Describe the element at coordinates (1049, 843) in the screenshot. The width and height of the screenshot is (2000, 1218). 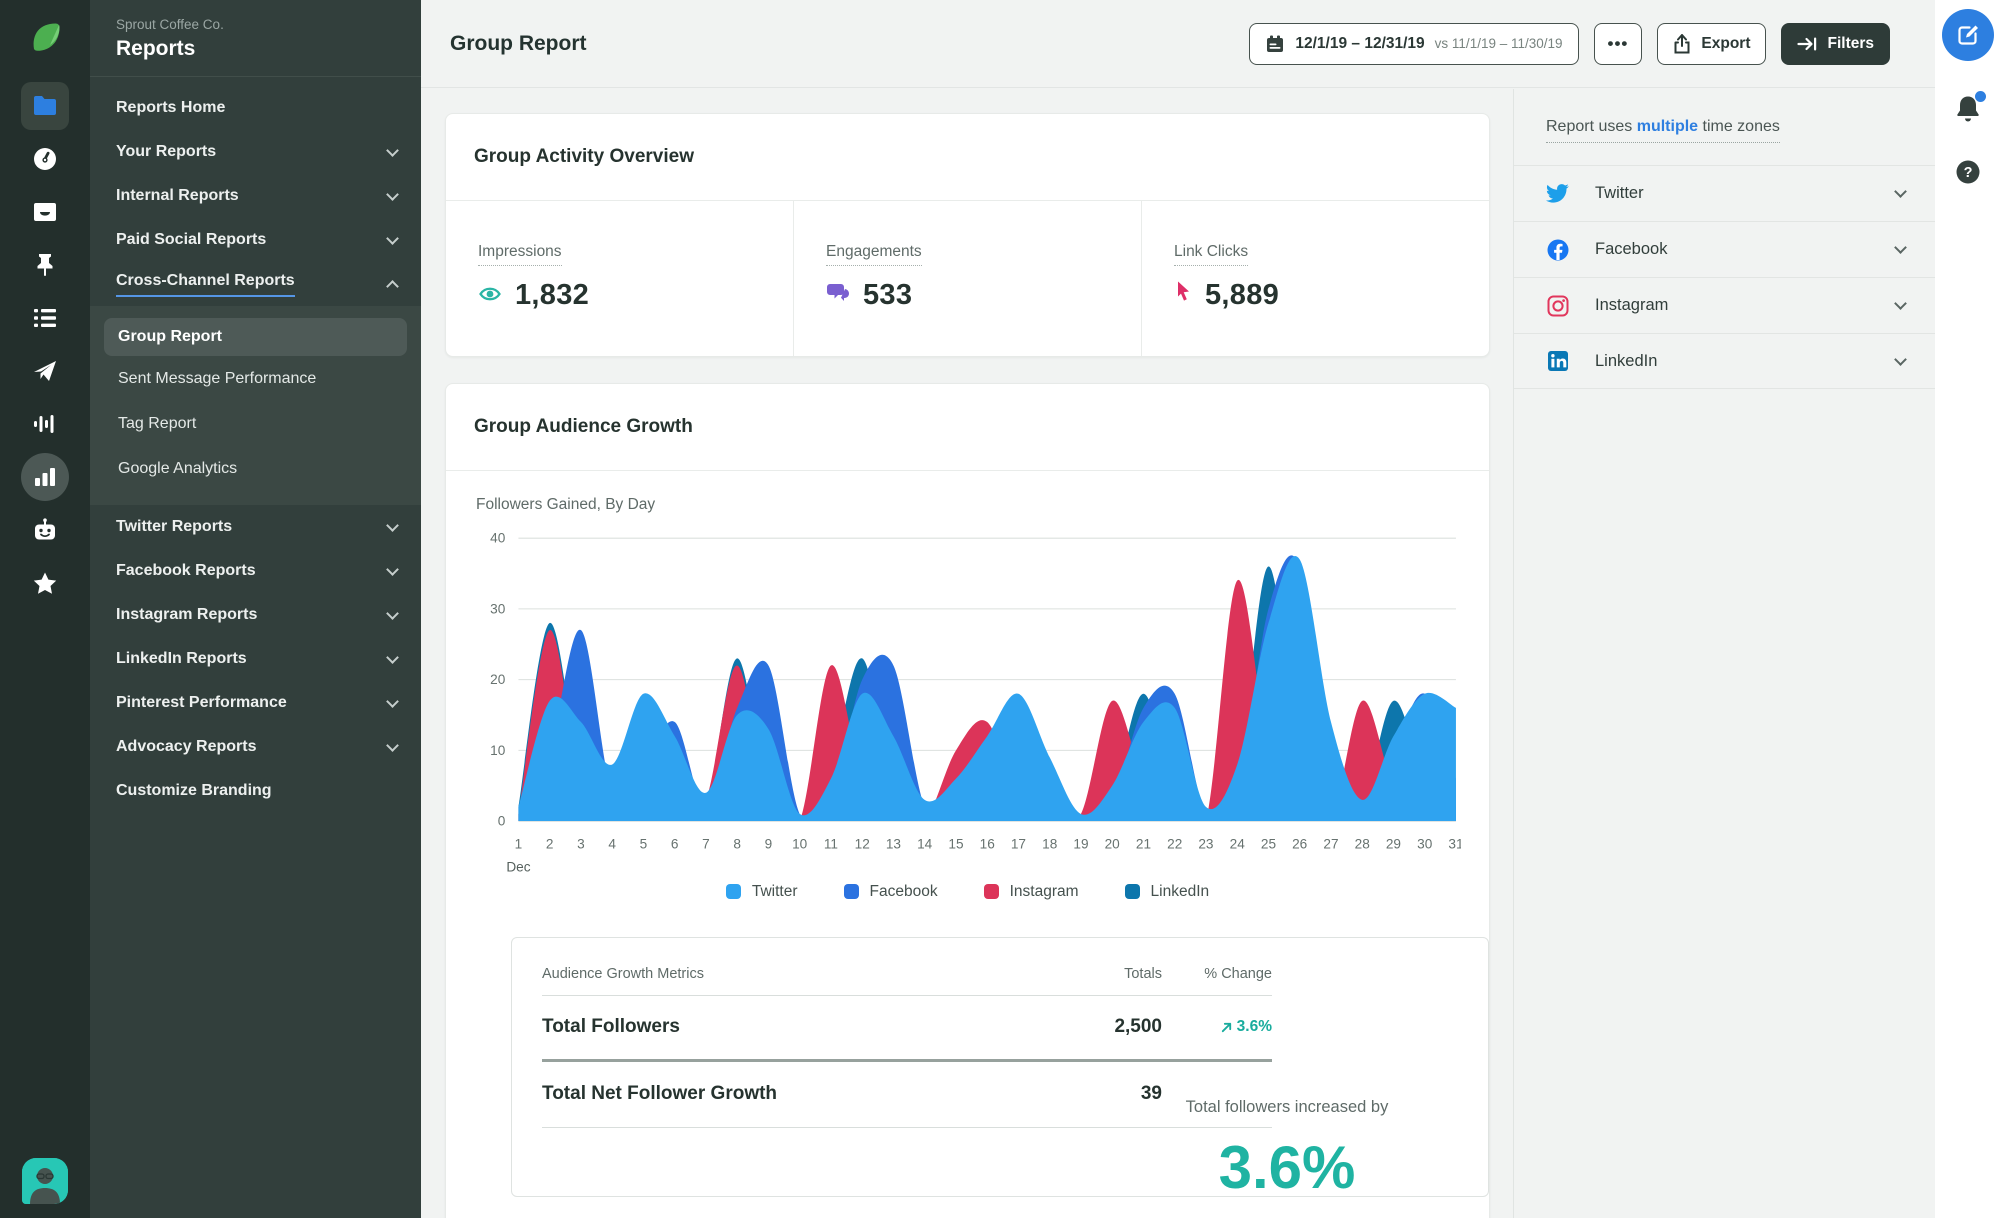
I see `svg-text: 18` at that location.